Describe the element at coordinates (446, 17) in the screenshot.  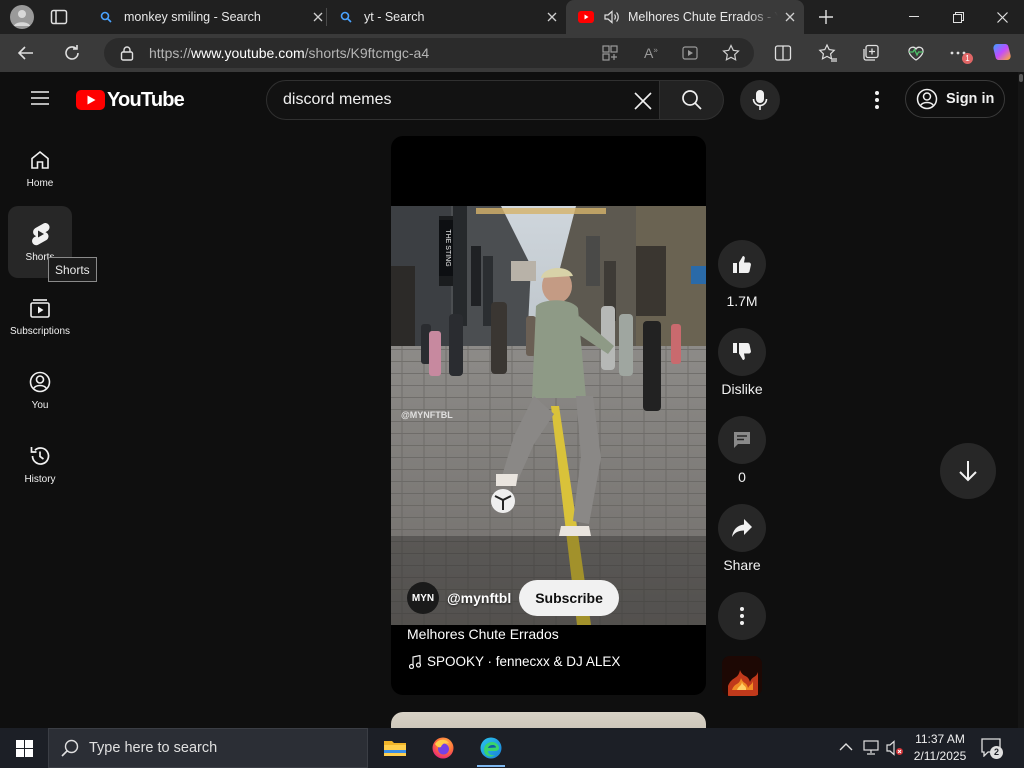
I see `tab-yt-search: yt - Search` at that location.